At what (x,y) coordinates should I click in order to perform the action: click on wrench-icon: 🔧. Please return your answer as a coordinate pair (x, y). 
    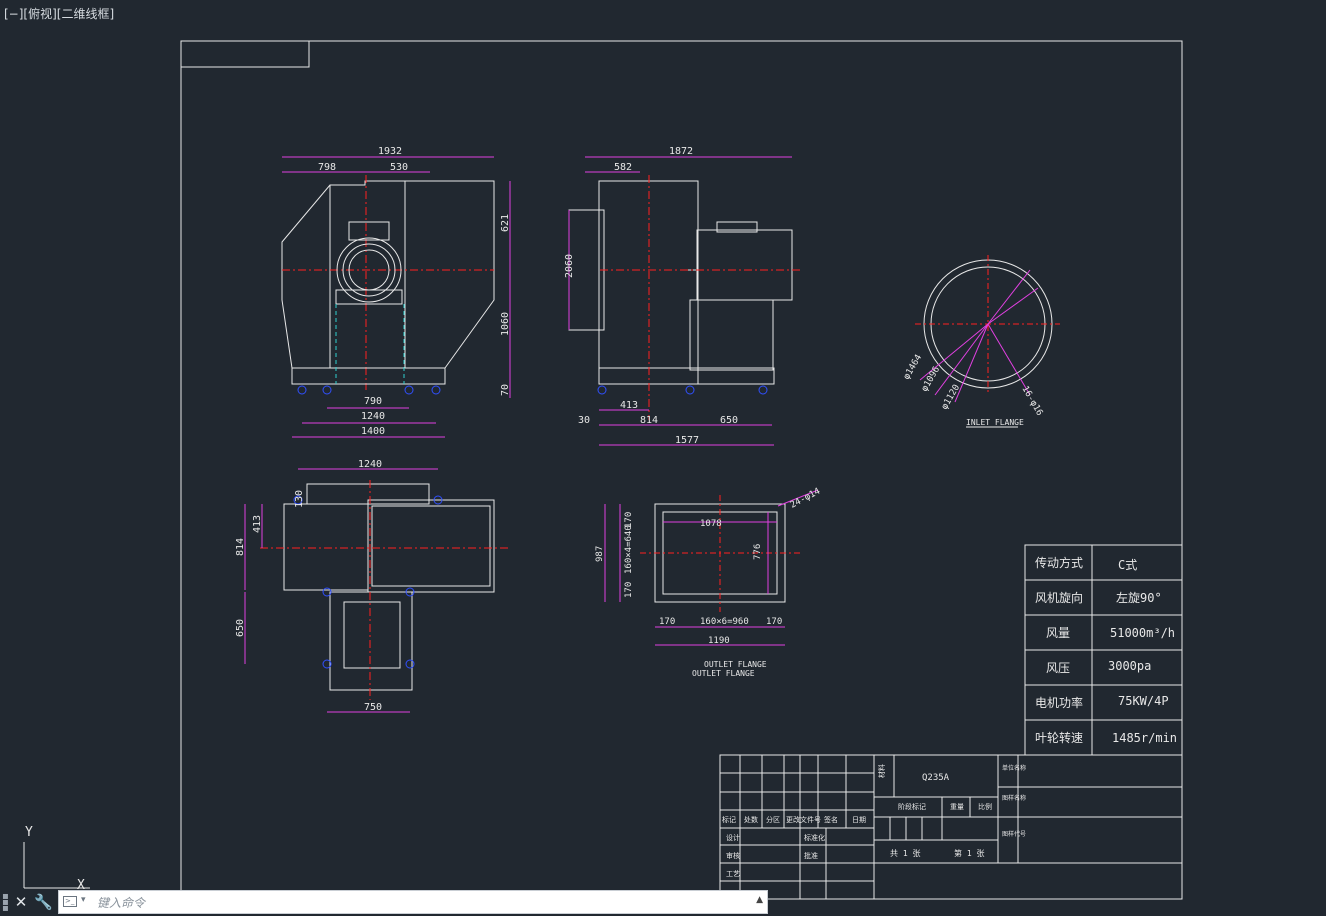
    Looking at the image, I should click on (43, 902).